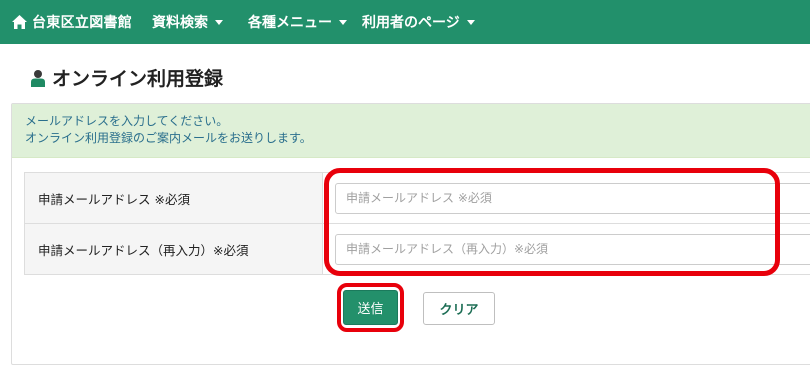  I want to click on nav-menu-various: 各種メニュー, so click(297, 22).